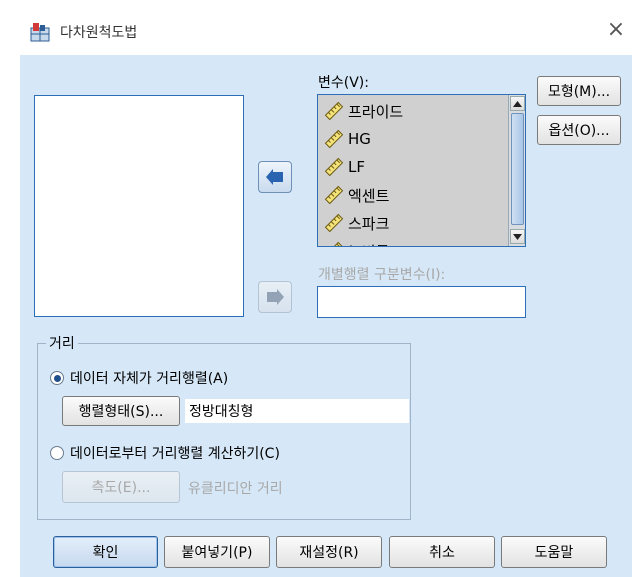 The image size is (635, 577). What do you see at coordinates (105, 552) in the screenshot?
I see `ok-button: 확인` at bounding box center [105, 552].